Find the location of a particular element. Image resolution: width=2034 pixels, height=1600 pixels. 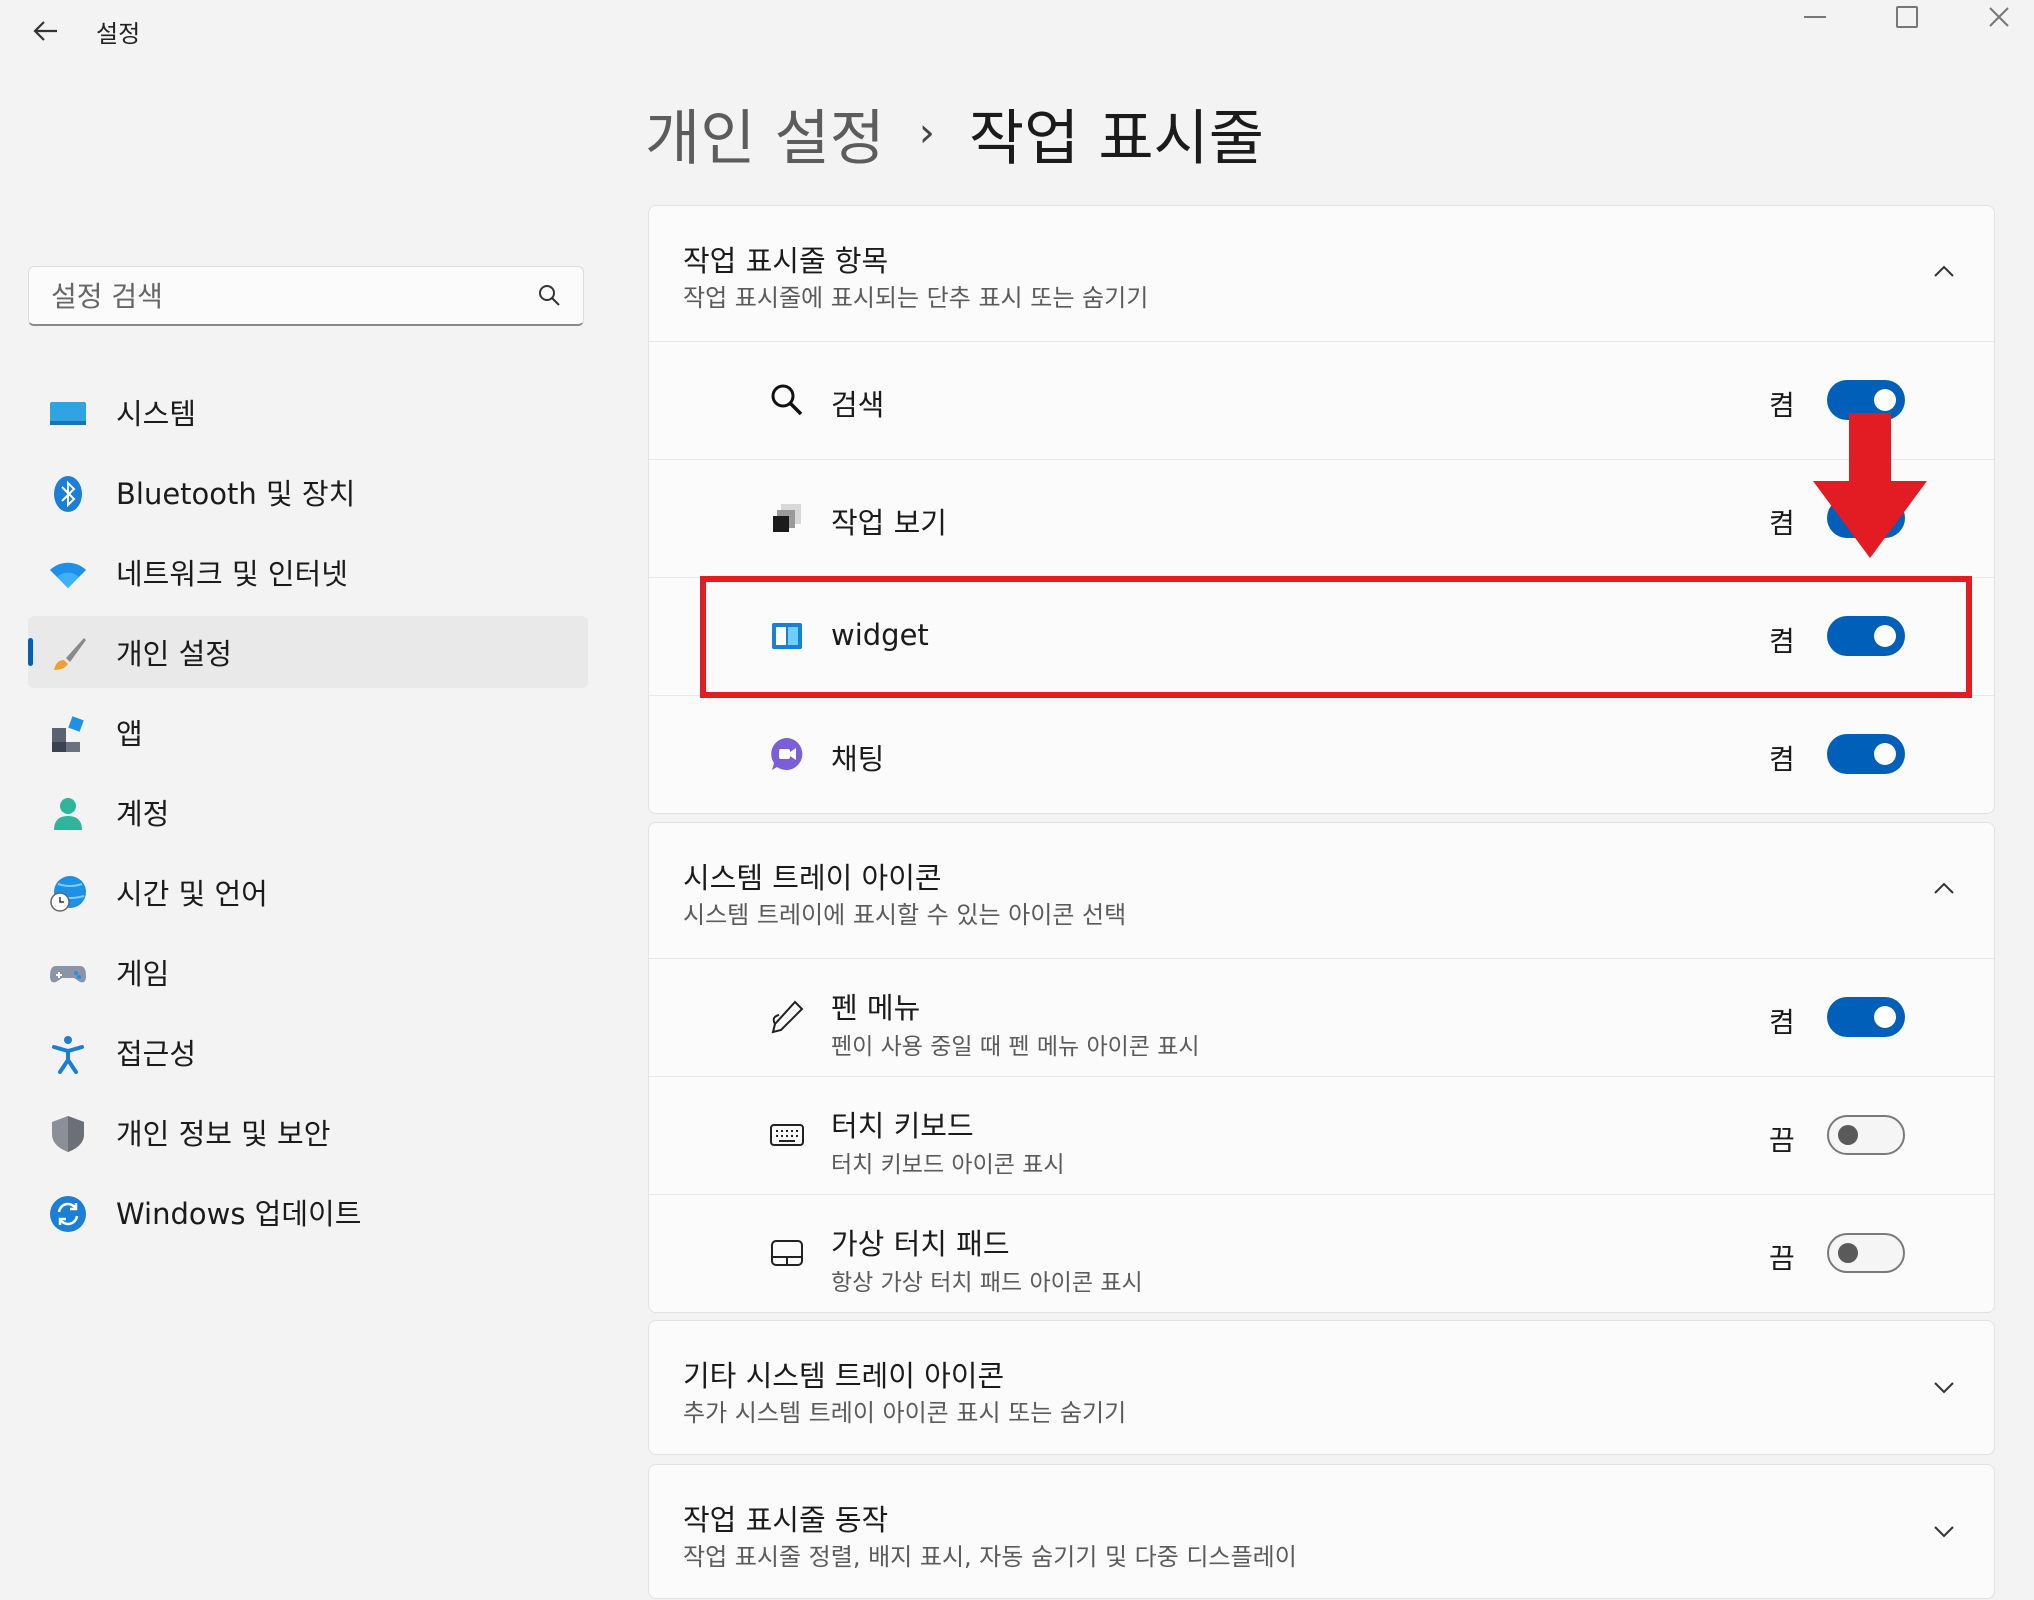

sidebar-item-gaming: 게임 is located at coordinates (308, 972).